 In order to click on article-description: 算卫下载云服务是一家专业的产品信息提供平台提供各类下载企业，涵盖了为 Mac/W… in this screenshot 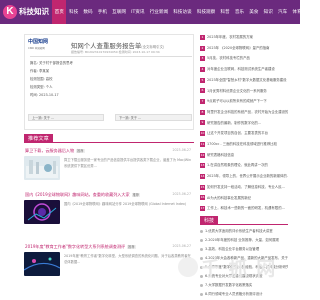, I will do `click(128, 163)`.